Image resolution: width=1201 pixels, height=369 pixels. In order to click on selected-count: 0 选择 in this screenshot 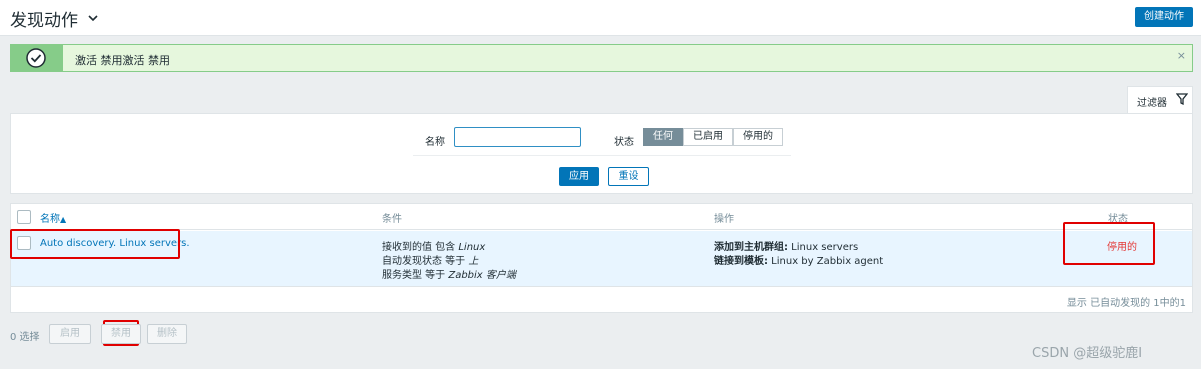, I will do `click(25, 337)`.